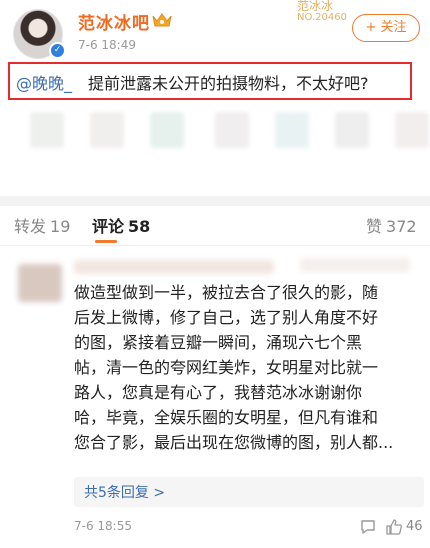 This screenshot has height=548, width=430. I want to click on post-username: 范冰冰吧, so click(114, 21).